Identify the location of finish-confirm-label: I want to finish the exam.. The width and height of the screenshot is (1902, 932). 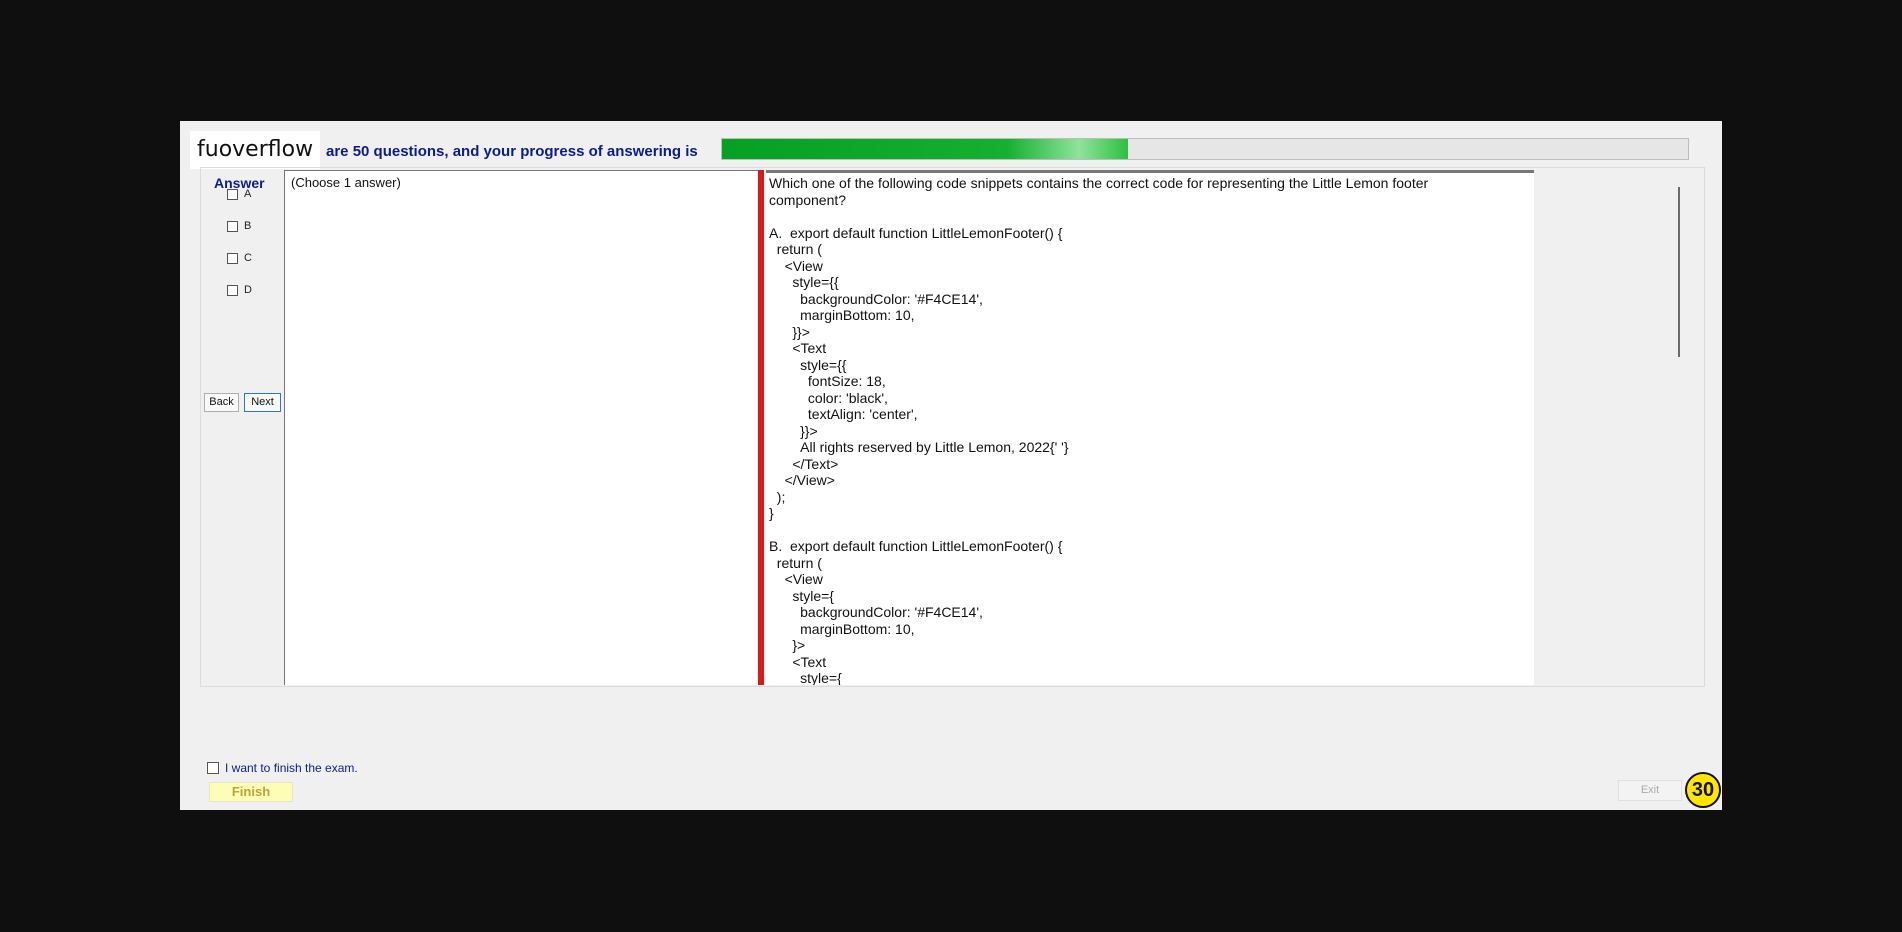
(291, 768).